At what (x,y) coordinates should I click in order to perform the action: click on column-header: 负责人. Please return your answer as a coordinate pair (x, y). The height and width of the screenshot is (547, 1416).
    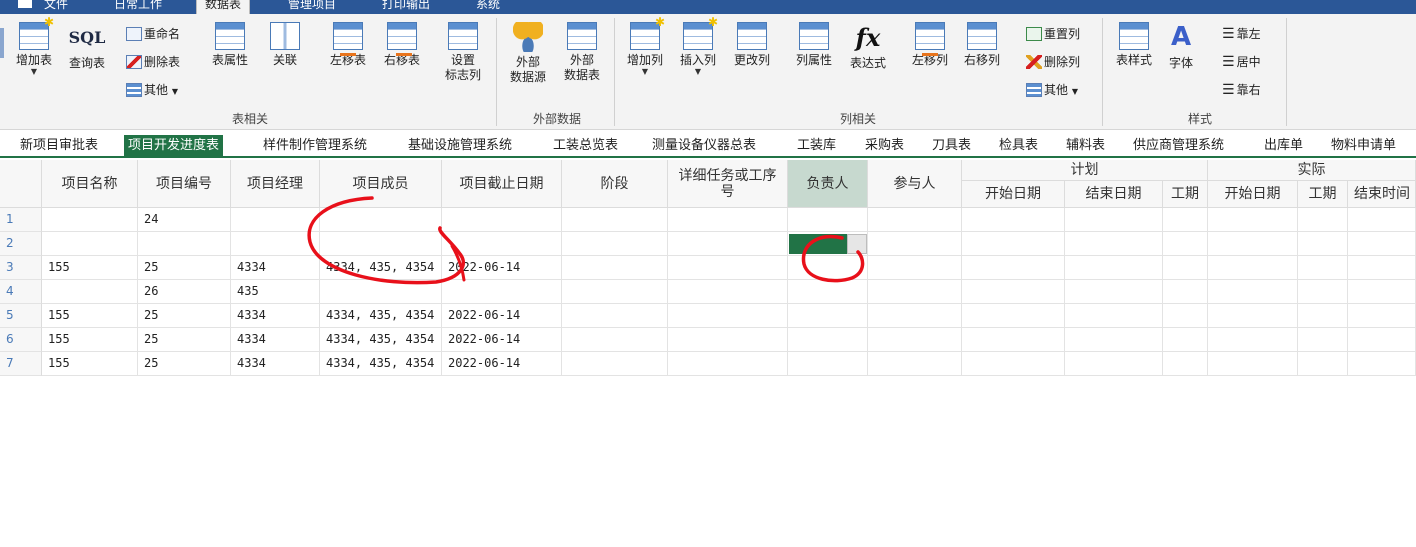
    Looking at the image, I should click on (828, 184).